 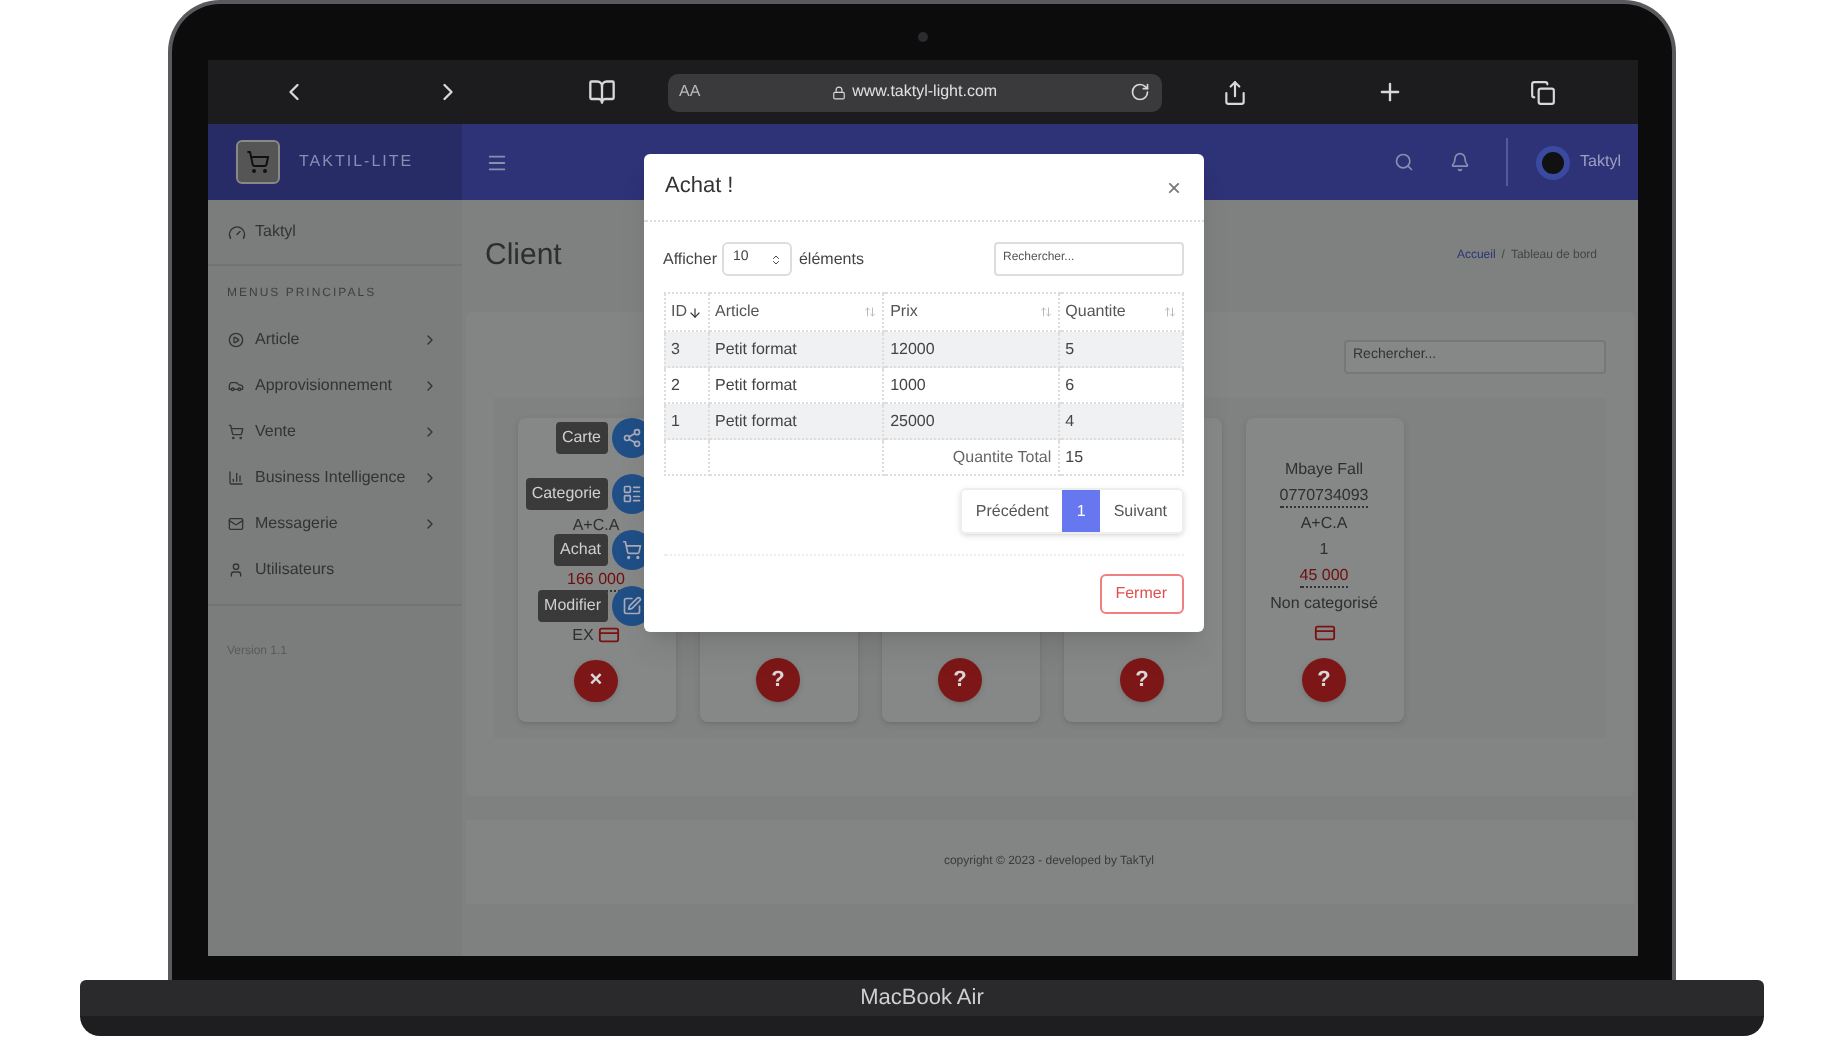 What do you see at coordinates (1139, 92) in the screenshot?
I see `reload-icon` at bounding box center [1139, 92].